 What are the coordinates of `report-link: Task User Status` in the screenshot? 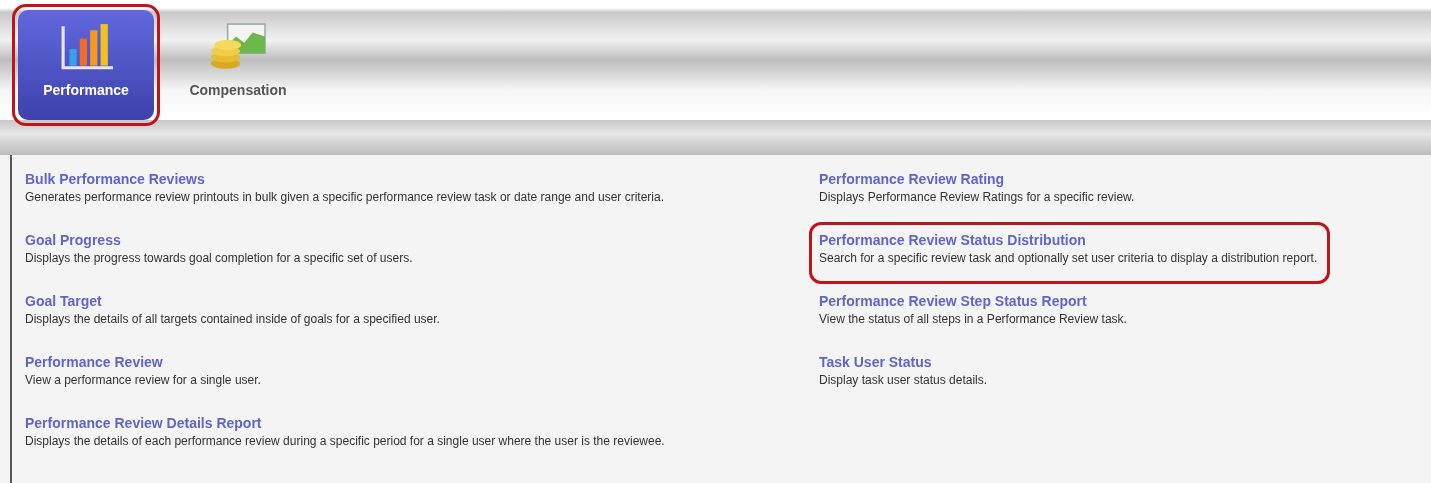 It's located at (875, 362).